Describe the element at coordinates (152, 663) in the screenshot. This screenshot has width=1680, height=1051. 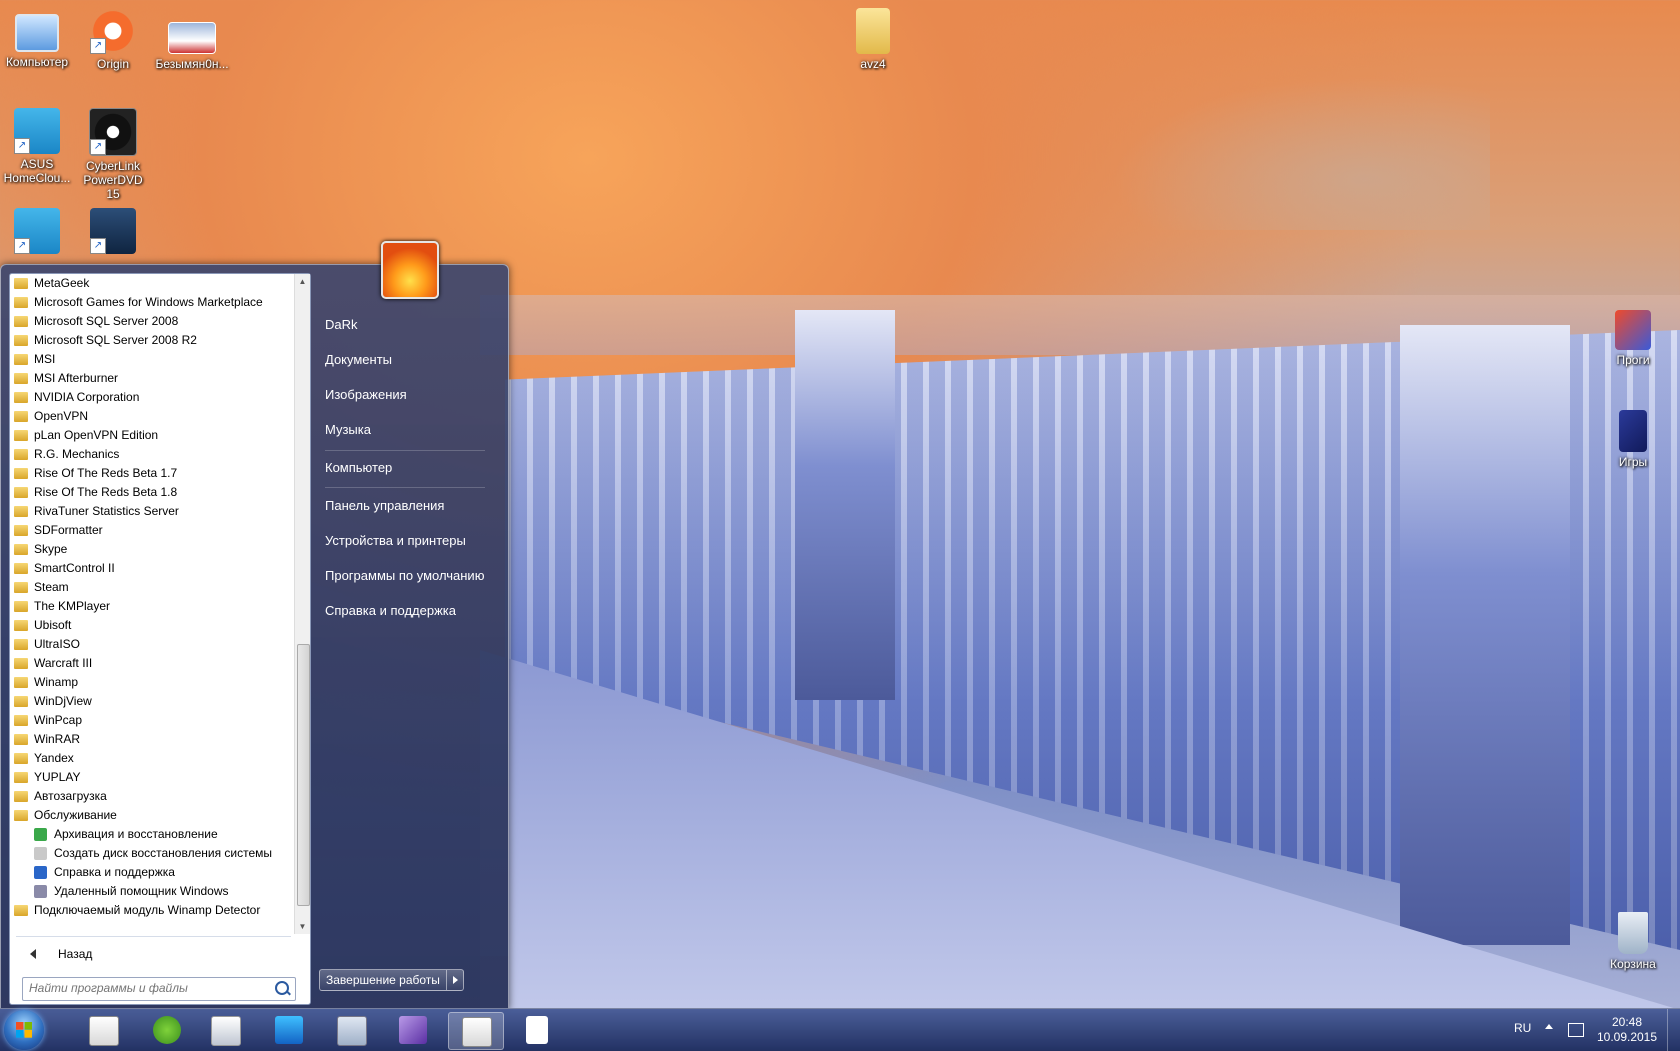
I see `program-list-item: Warcraft III` at that location.